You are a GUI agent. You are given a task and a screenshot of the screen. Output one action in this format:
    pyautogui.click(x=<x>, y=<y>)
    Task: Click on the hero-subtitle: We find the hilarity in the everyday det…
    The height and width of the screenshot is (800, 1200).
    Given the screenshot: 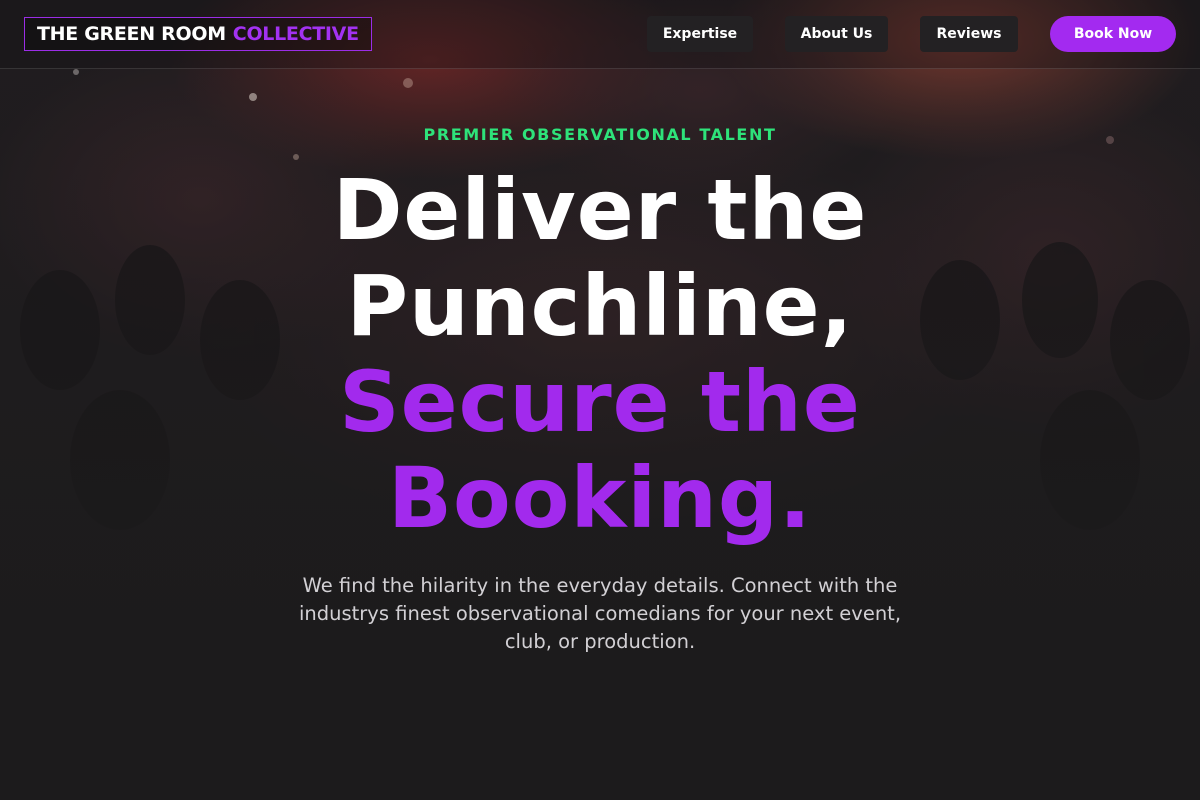 What is the action you would take?
    pyautogui.click(x=600, y=613)
    